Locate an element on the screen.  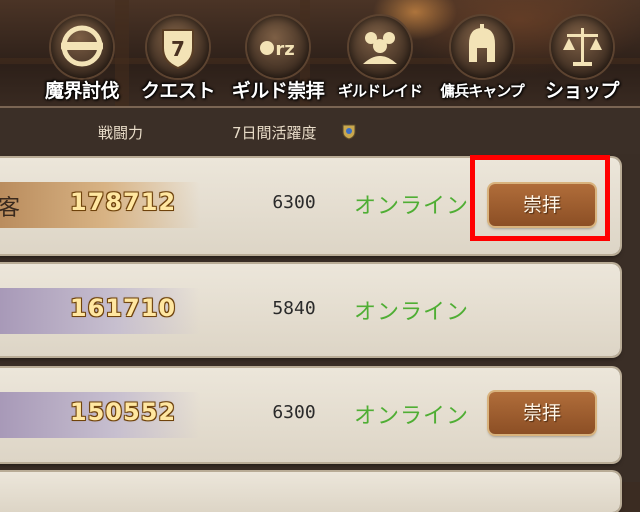
power-value: 178712 is located at coordinates (123, 202).